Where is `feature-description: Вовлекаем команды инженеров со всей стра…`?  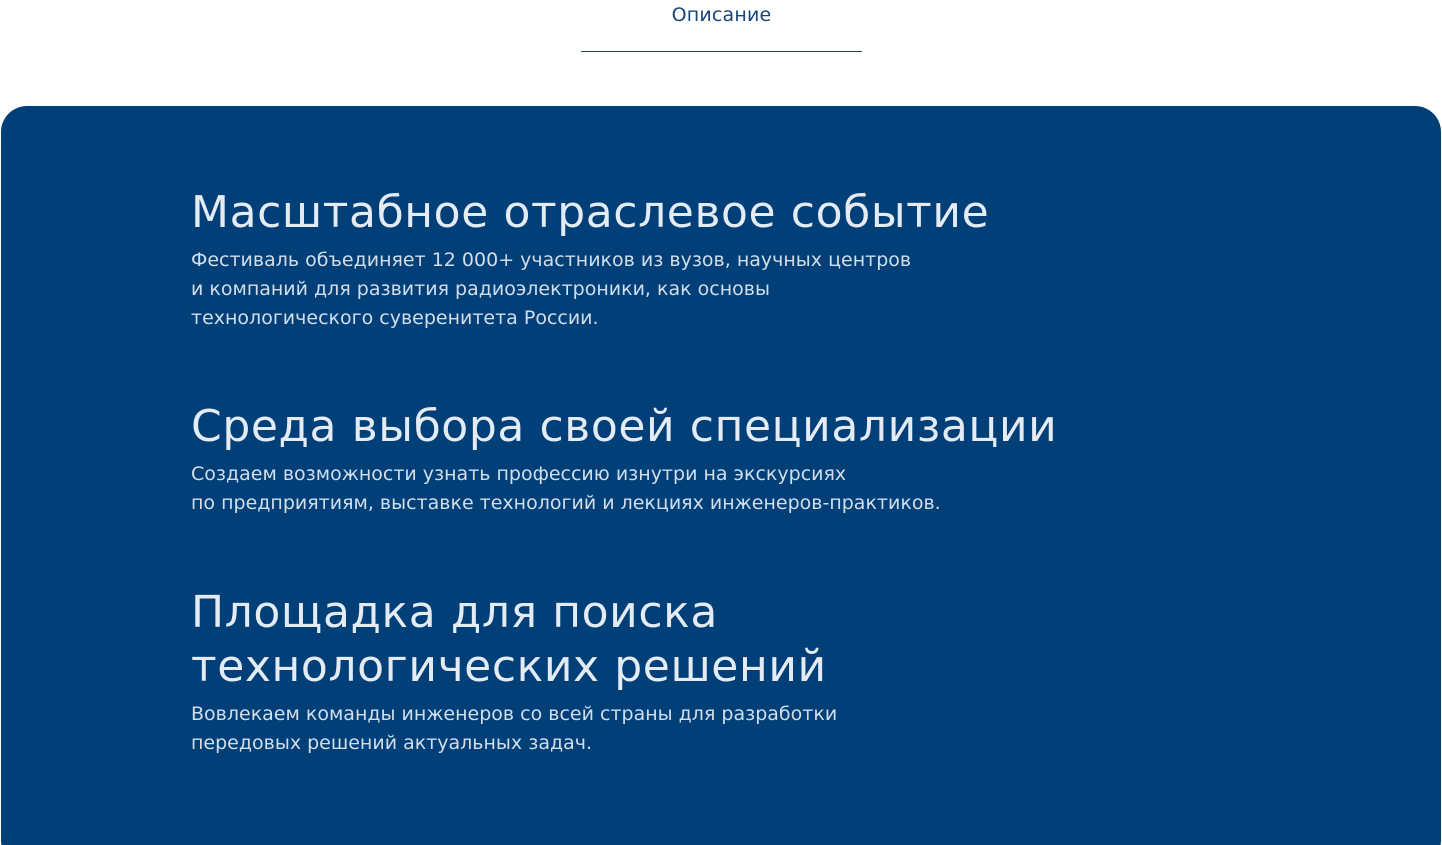
feature-description: Вовлекаем команды инженеров со всей стра… is located at coordinates (514, 728).